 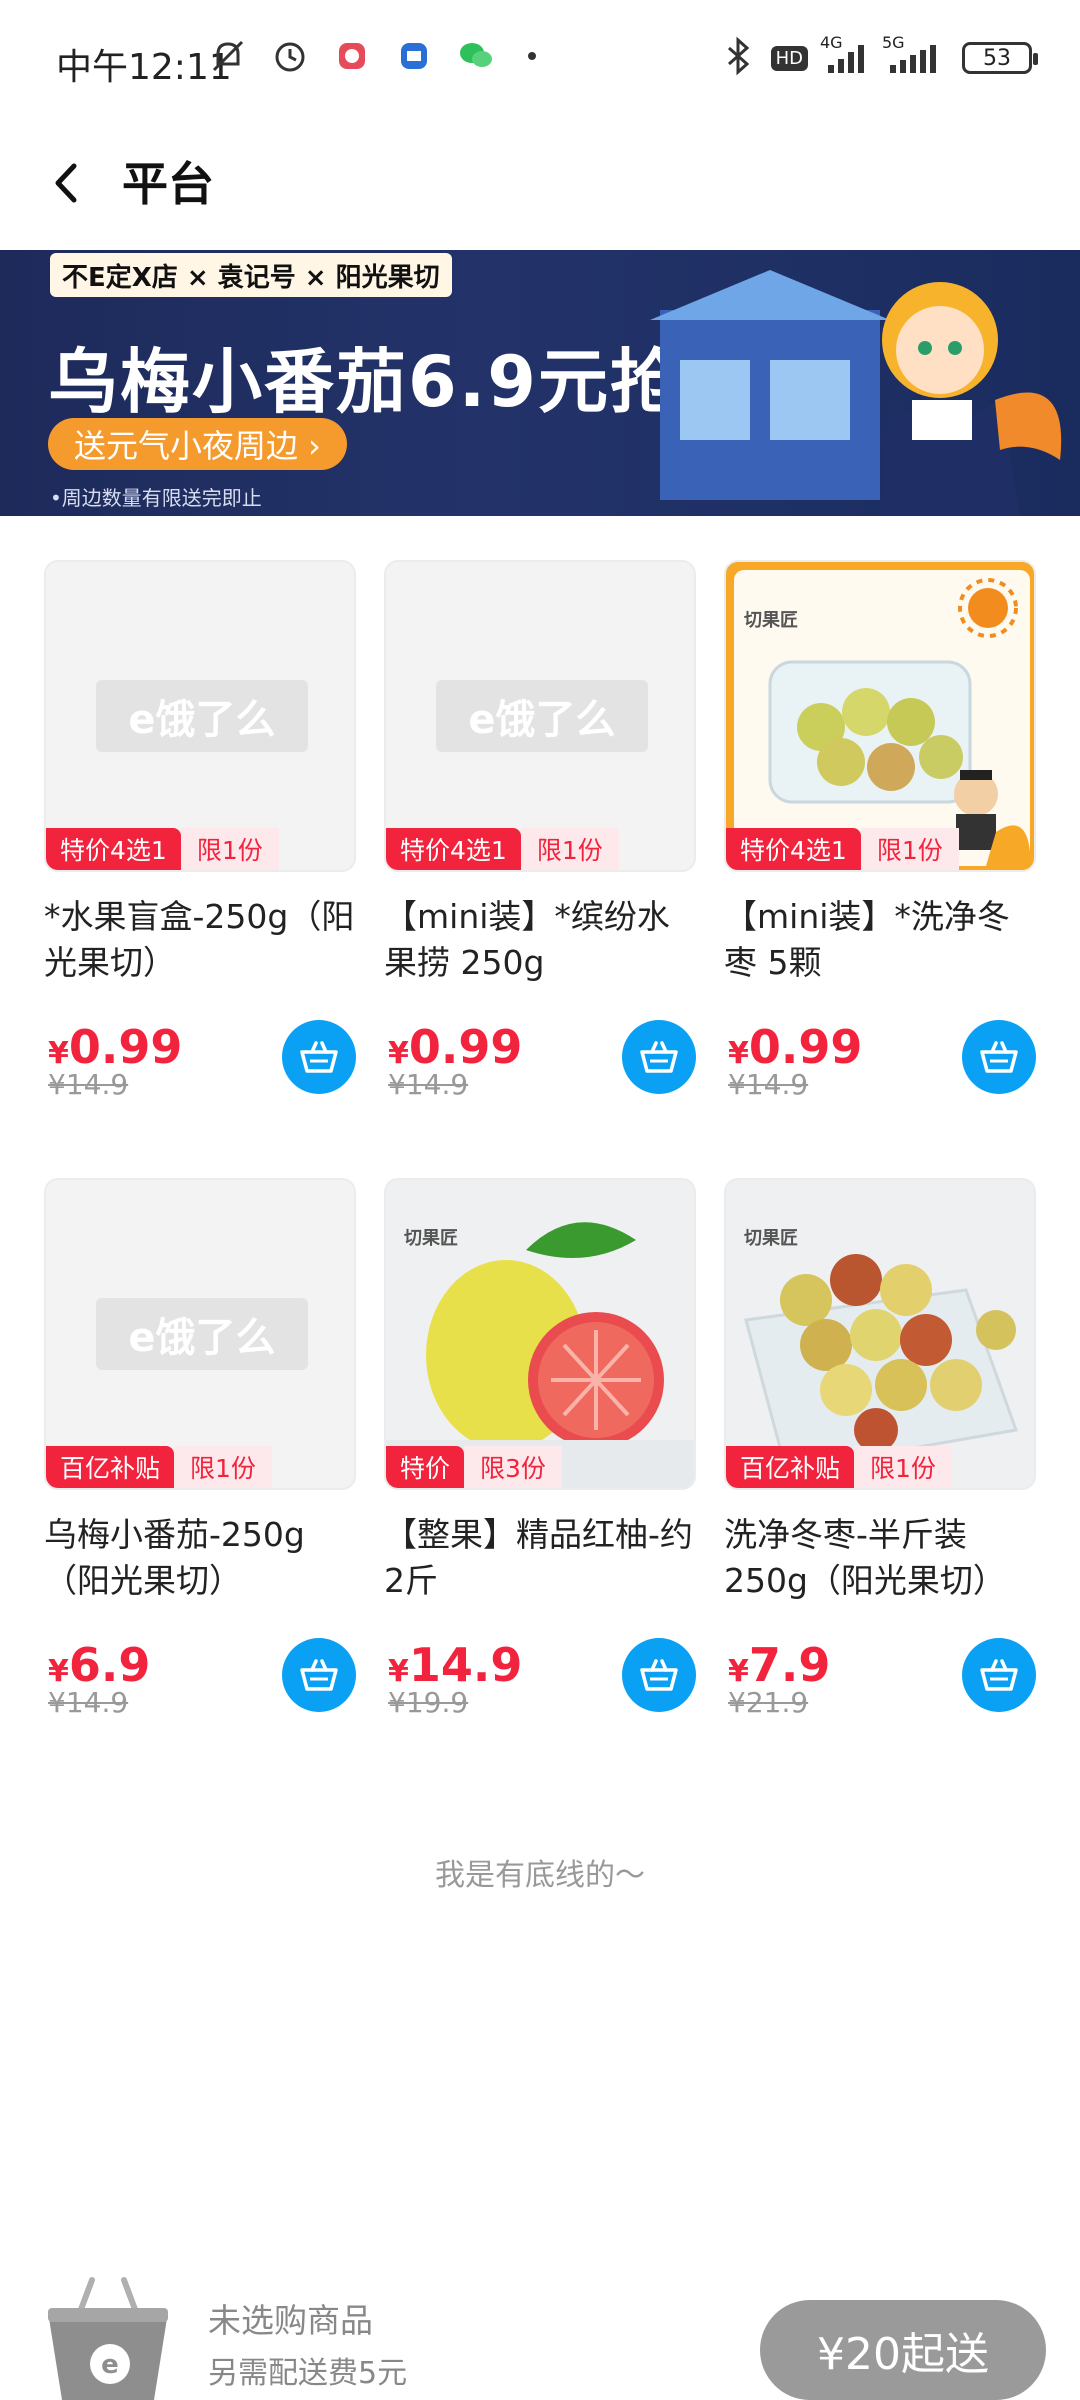 I want to click on status-time: 中午12:11, so click(x=144, y=67).